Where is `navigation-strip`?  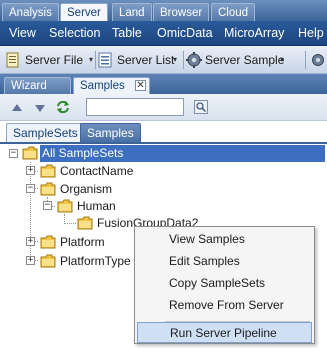
navigation-strip is located at coordinates (163, 107).